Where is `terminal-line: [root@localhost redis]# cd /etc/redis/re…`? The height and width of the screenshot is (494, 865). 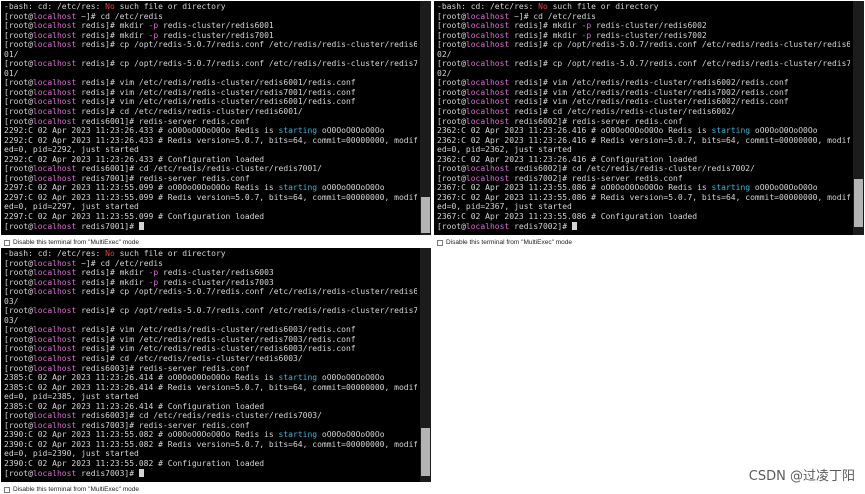
terminal-line: [root@localhost redis]# cd /etc/redis/re… is located at coordinates (210, 359).